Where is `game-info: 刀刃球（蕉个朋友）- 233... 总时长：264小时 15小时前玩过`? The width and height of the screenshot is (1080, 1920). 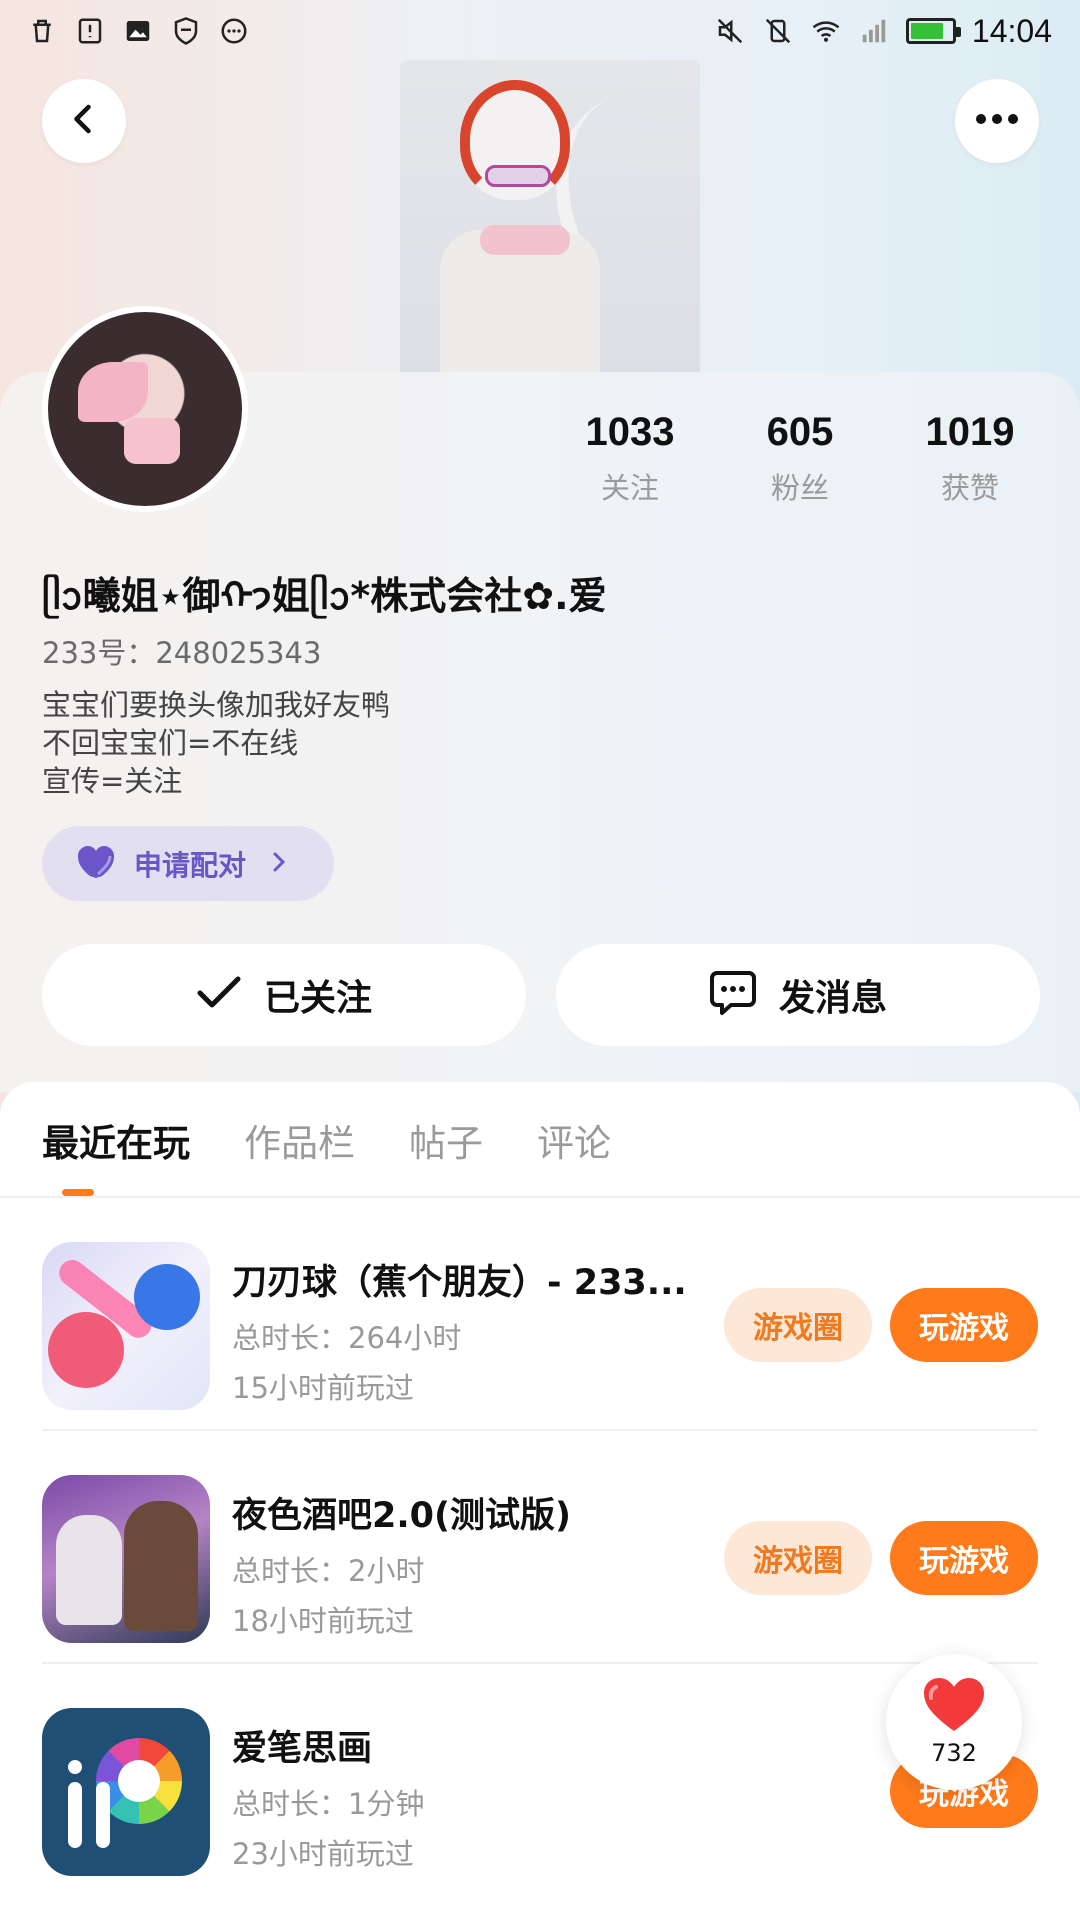 game-info: 刀刃球（蕉个朋友）- 233... 总时长：264小时 15小时前玩过 is located at coordinates (459, 1330).